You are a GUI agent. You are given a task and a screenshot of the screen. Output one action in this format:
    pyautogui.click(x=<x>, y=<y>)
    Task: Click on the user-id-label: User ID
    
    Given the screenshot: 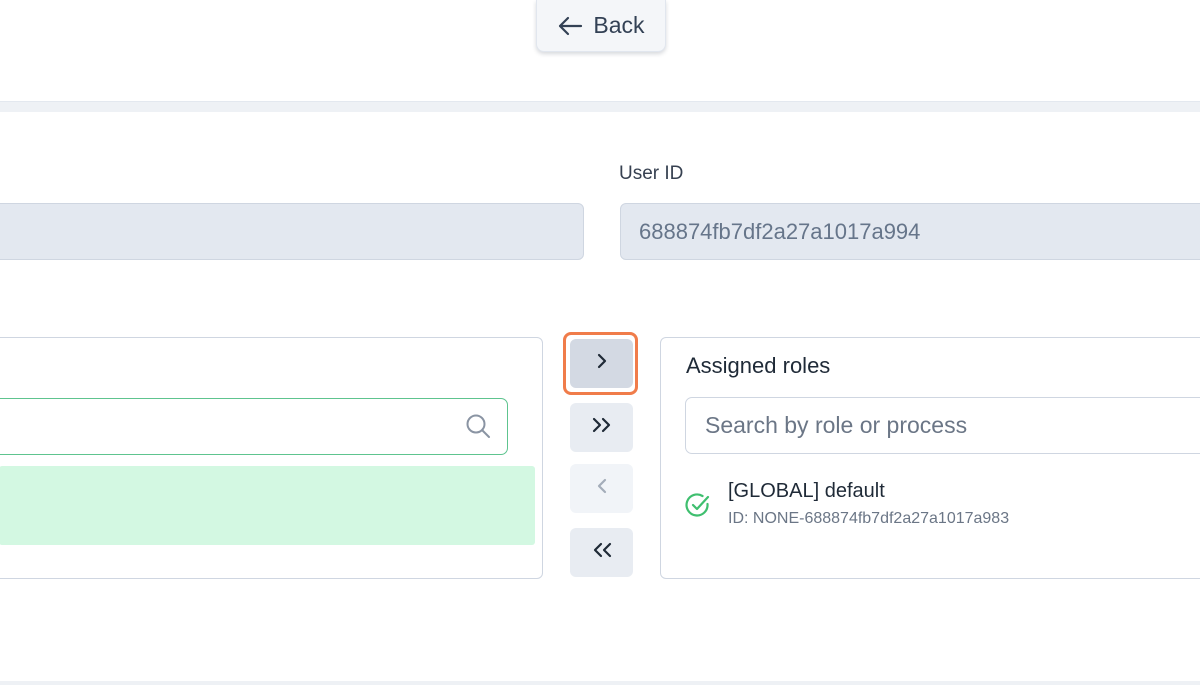 What is the action you would take?
    pyautogui.click(x=651, y=173)
    